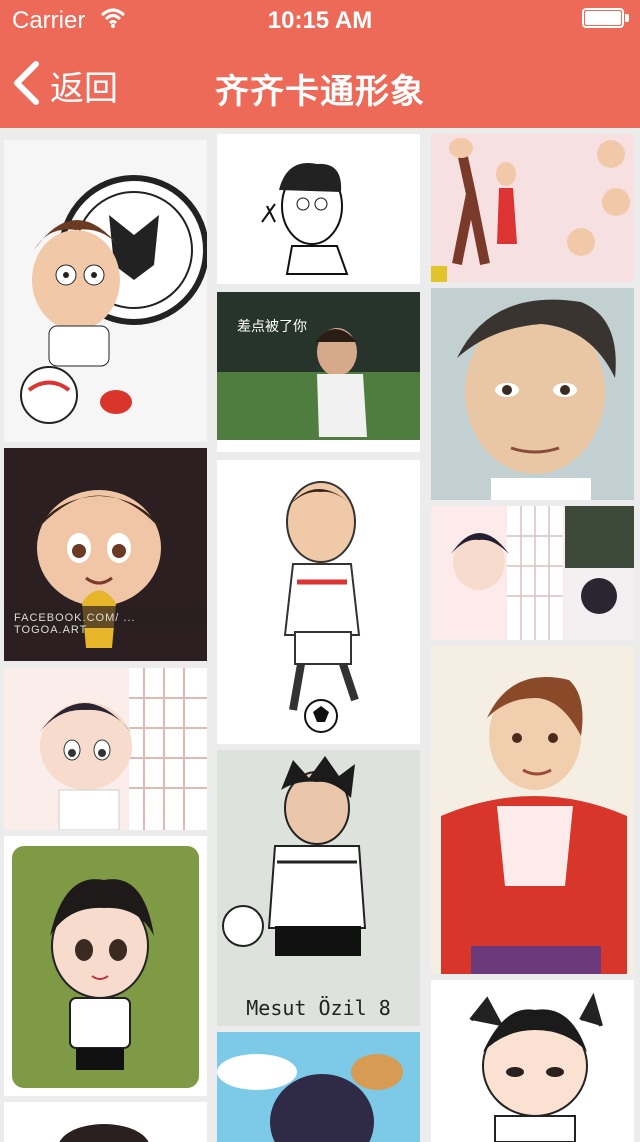  What do you see at coordinates (318, 372) in the screenshot?
I see `image-tile: 差点被了你` at bounding box center [318, 372].